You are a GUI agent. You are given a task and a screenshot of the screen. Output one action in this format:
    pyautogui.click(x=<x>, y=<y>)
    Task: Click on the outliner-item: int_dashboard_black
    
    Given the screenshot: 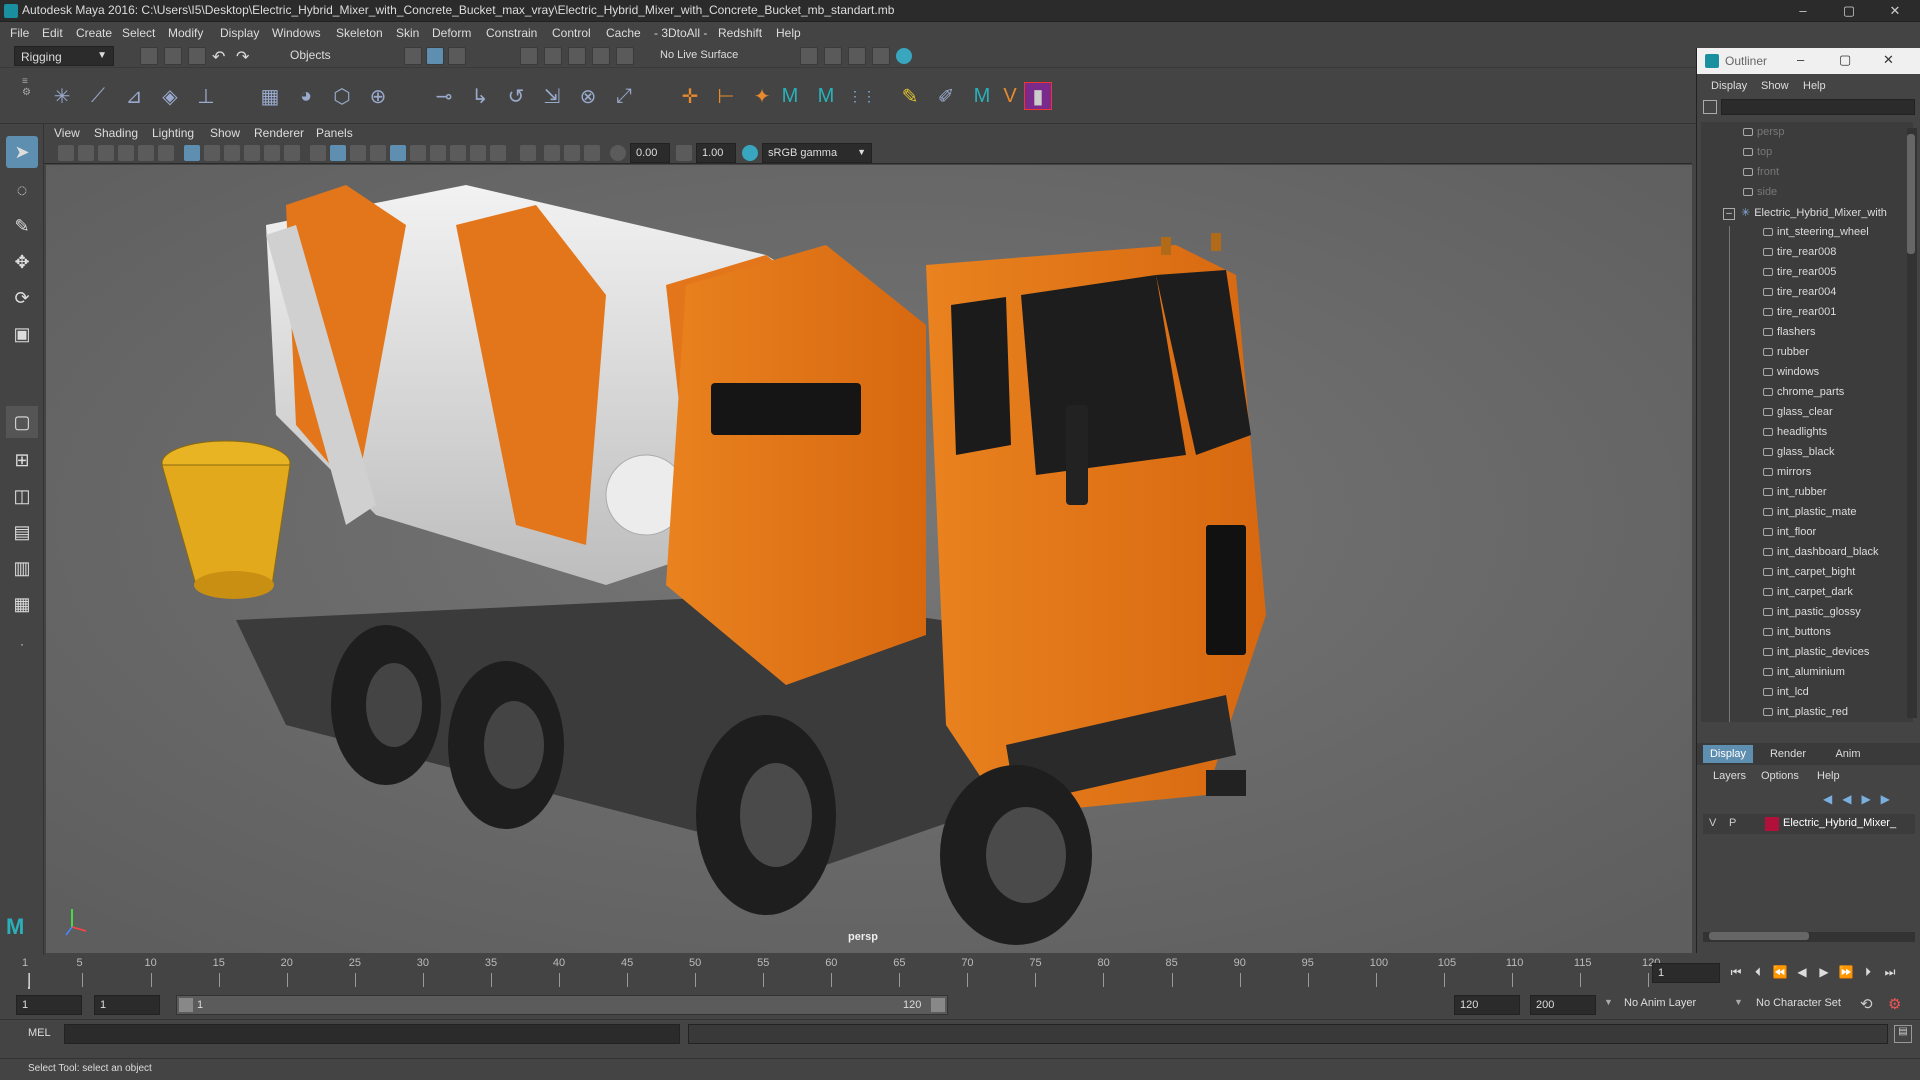 What is the action you would take?
    pyautogui.click(x=1838, y=556)
    